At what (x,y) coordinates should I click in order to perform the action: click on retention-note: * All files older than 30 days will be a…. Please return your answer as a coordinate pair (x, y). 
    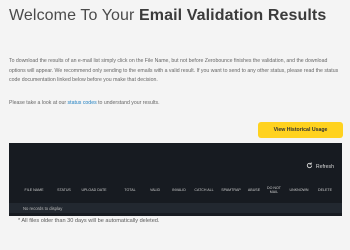
    Looking at the image, I should click on (89, 221).